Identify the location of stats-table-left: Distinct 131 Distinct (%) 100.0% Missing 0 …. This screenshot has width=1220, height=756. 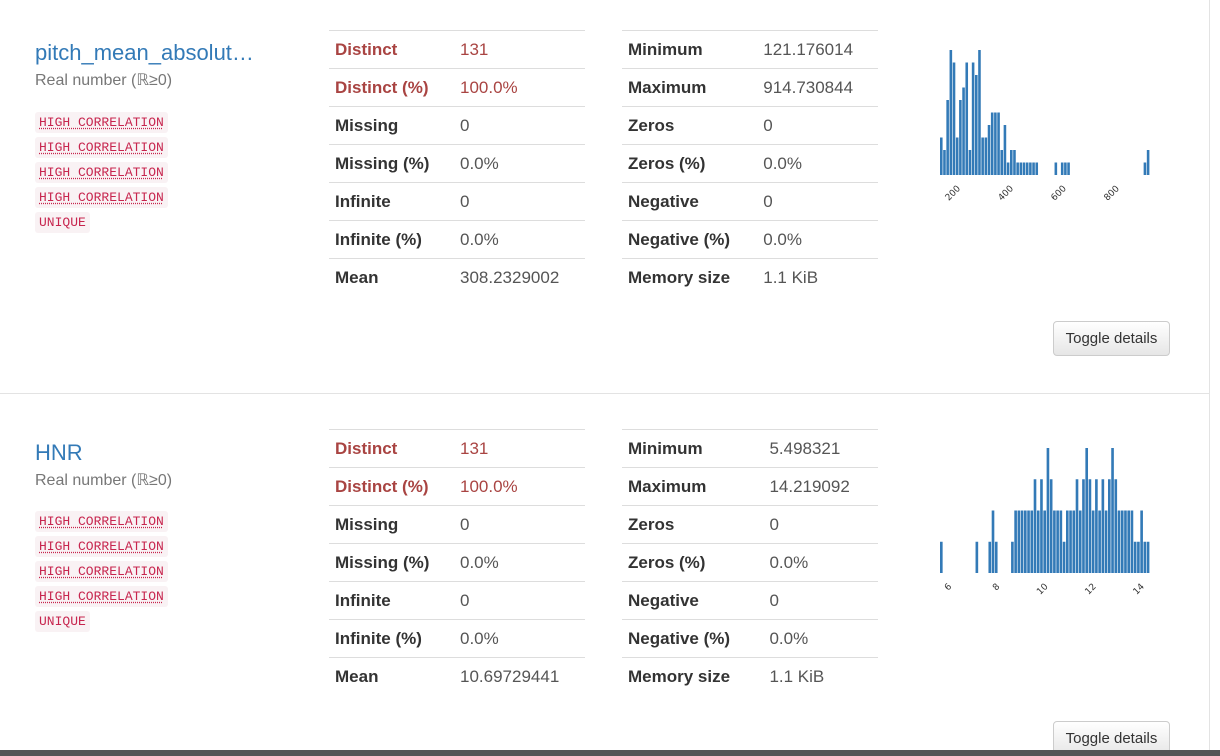
(457, 163).